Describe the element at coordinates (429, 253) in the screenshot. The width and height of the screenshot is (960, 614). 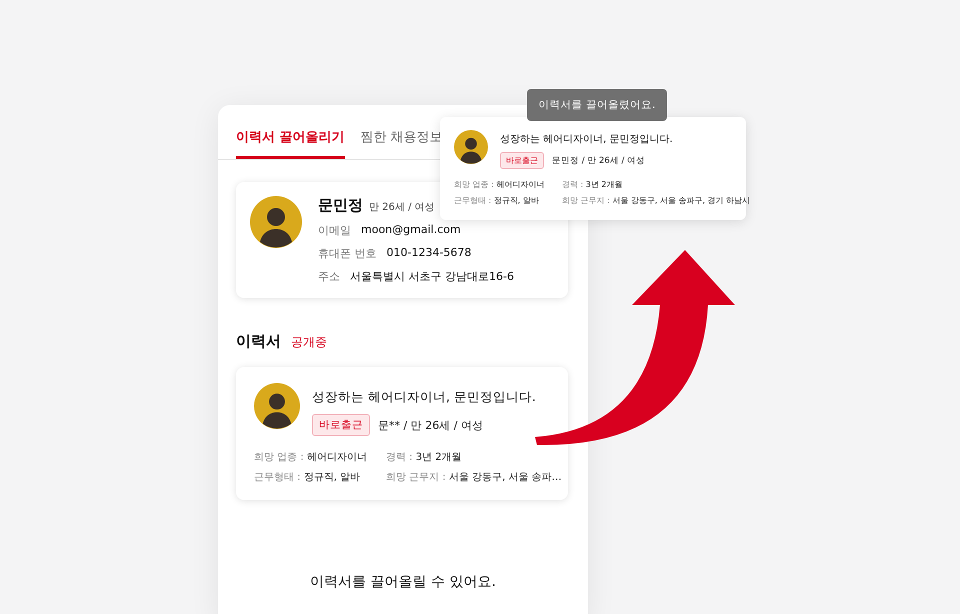
I see `field-value: 010-1234-5678` at that location.